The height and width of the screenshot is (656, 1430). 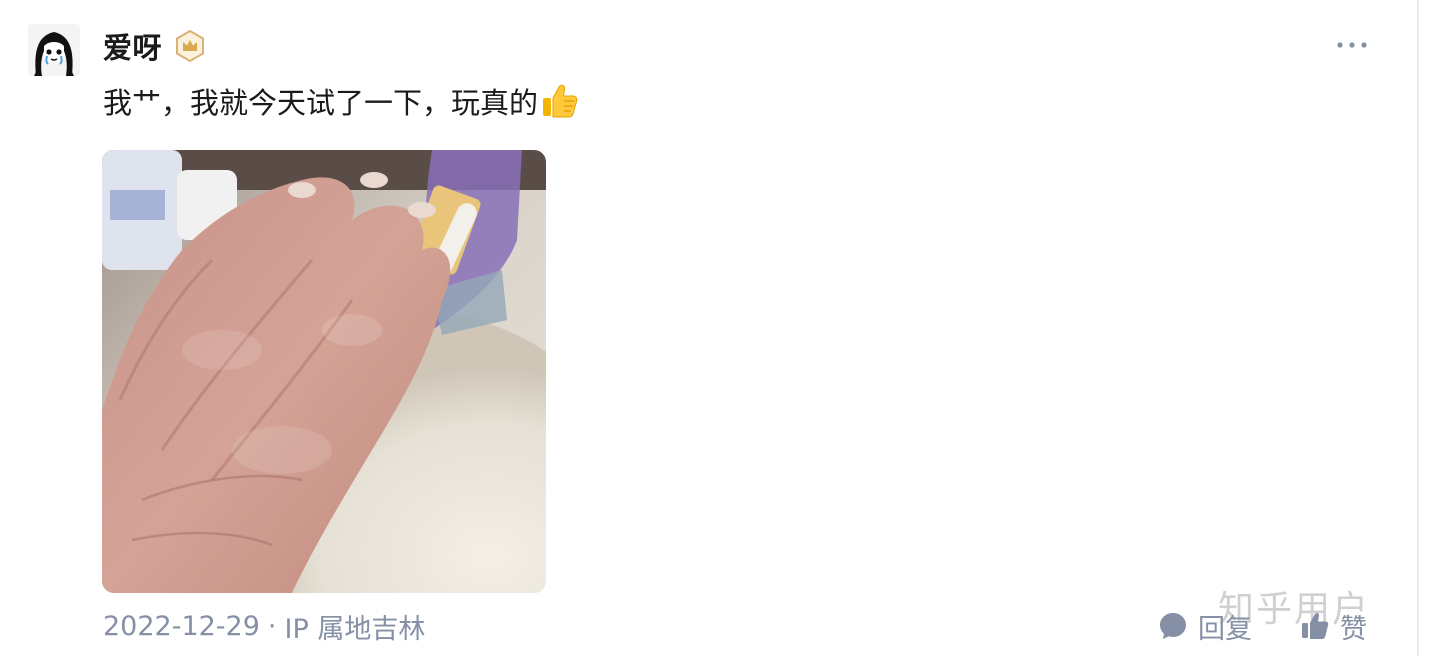 What do you see at coordinates (1333, 626) in the screenshot?
I see `like-button: 赞` at bounding box center [1333, 626].